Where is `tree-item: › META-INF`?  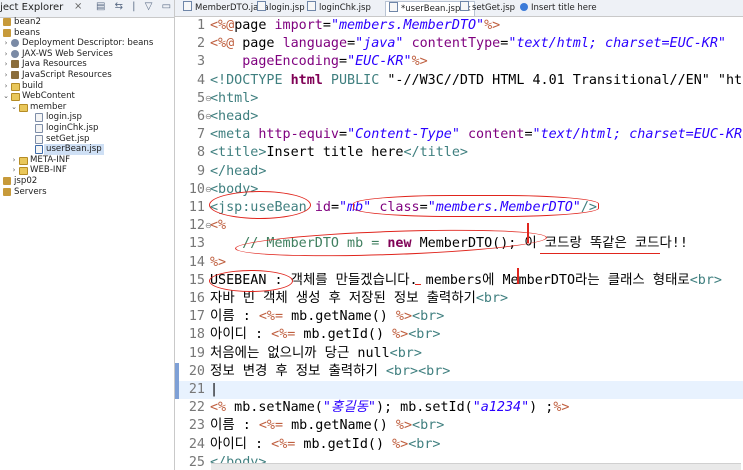
tree-item: › META-INF is located at coordinates (87, 160).